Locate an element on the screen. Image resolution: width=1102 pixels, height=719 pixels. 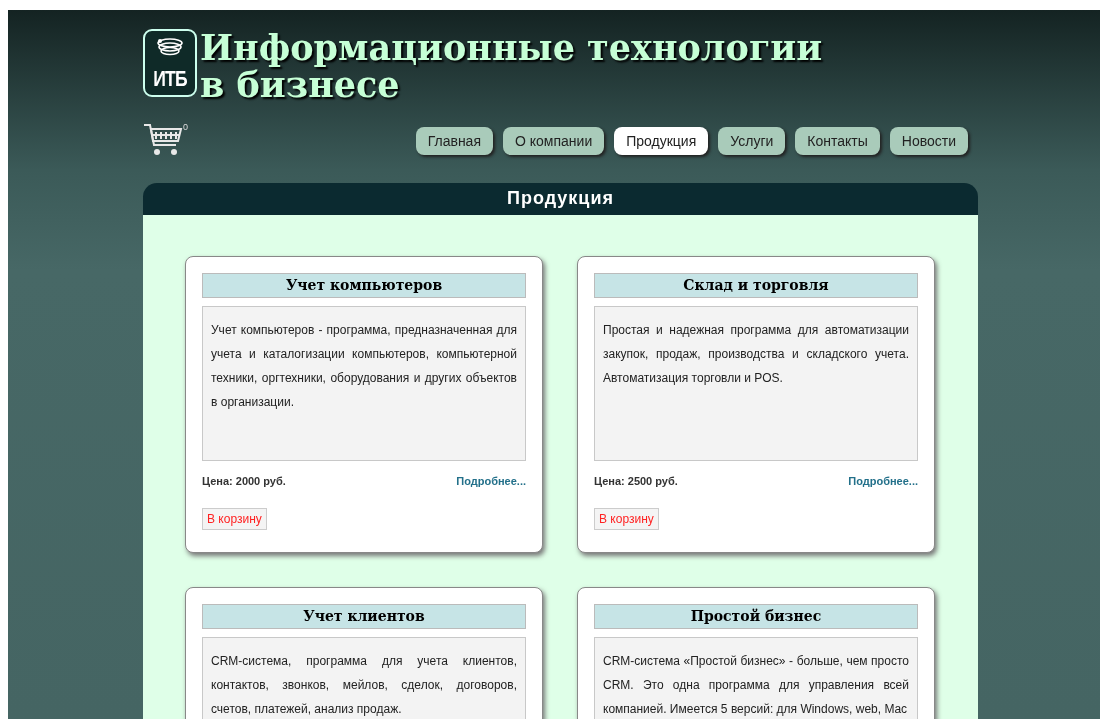
cart-count: 0 is located at coordinates (185, 127).